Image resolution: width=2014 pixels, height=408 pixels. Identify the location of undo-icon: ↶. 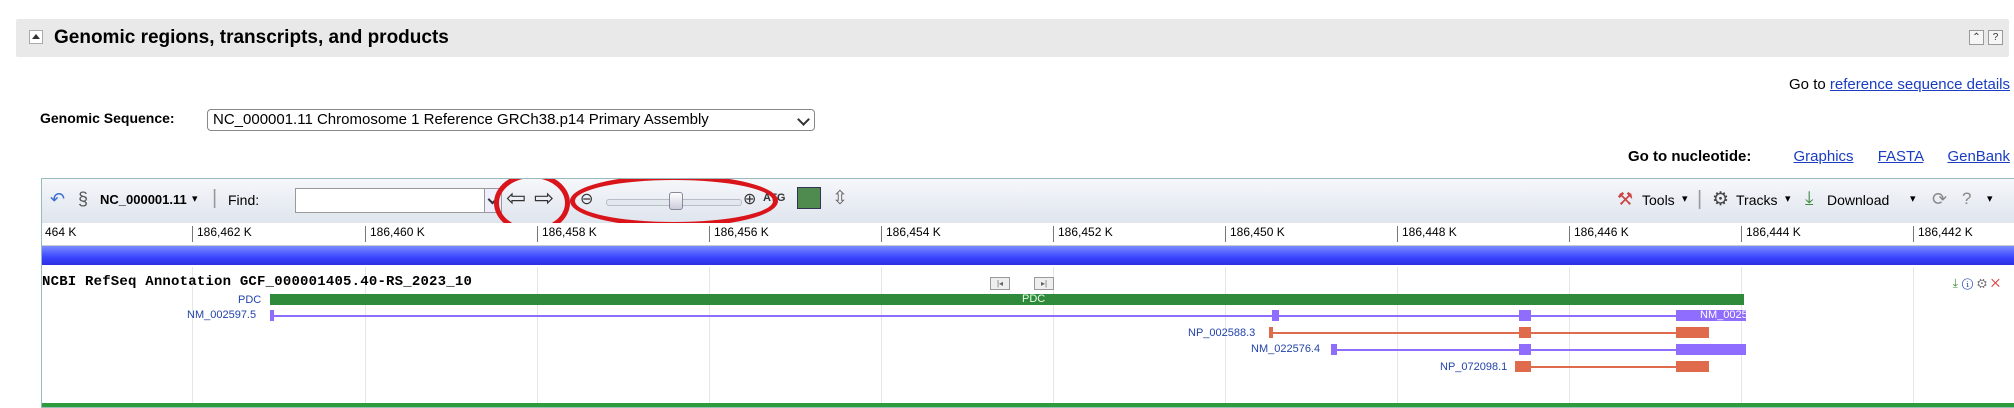
(57, 199).